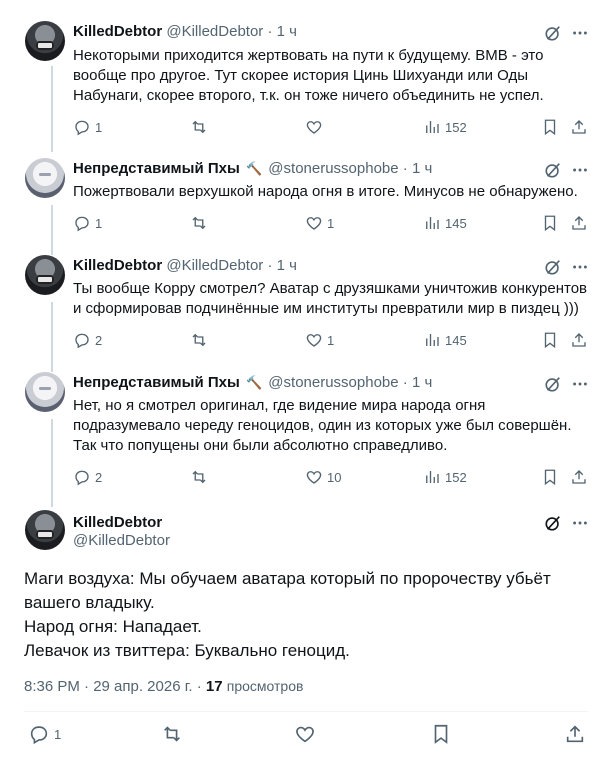 This screenshot has width=612, height=762. Describe the element at coordinates (456, 340) in the screenshot. I see `views-count: 145` at that location.